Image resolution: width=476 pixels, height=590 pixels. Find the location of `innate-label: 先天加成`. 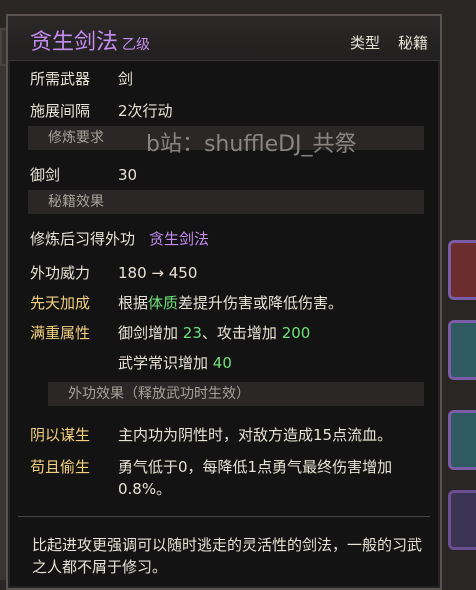

innate-label: 先天加成 is located at coordinates (60, 303).